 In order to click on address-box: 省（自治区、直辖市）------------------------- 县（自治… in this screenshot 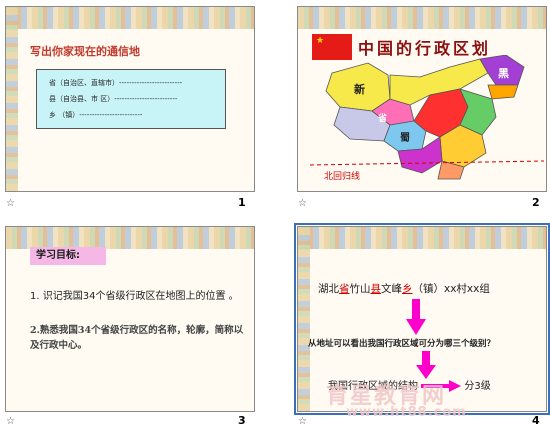, I will do `click(131, 99)`.